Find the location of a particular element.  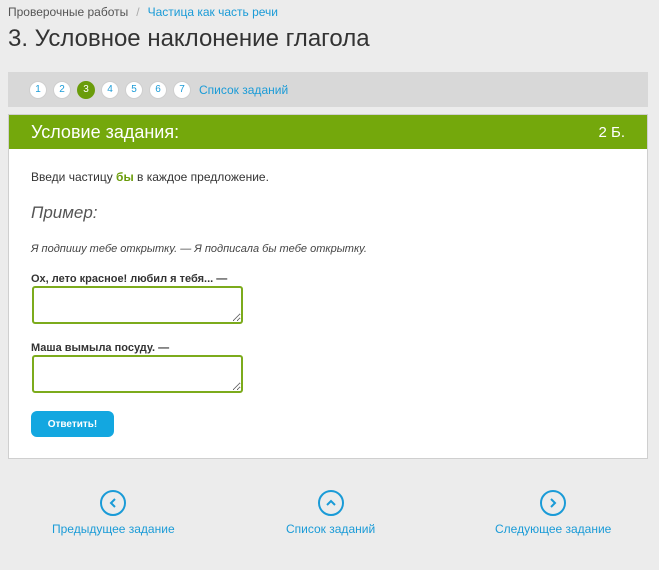

chevron-up-icon is located at coordinates (330, 503).